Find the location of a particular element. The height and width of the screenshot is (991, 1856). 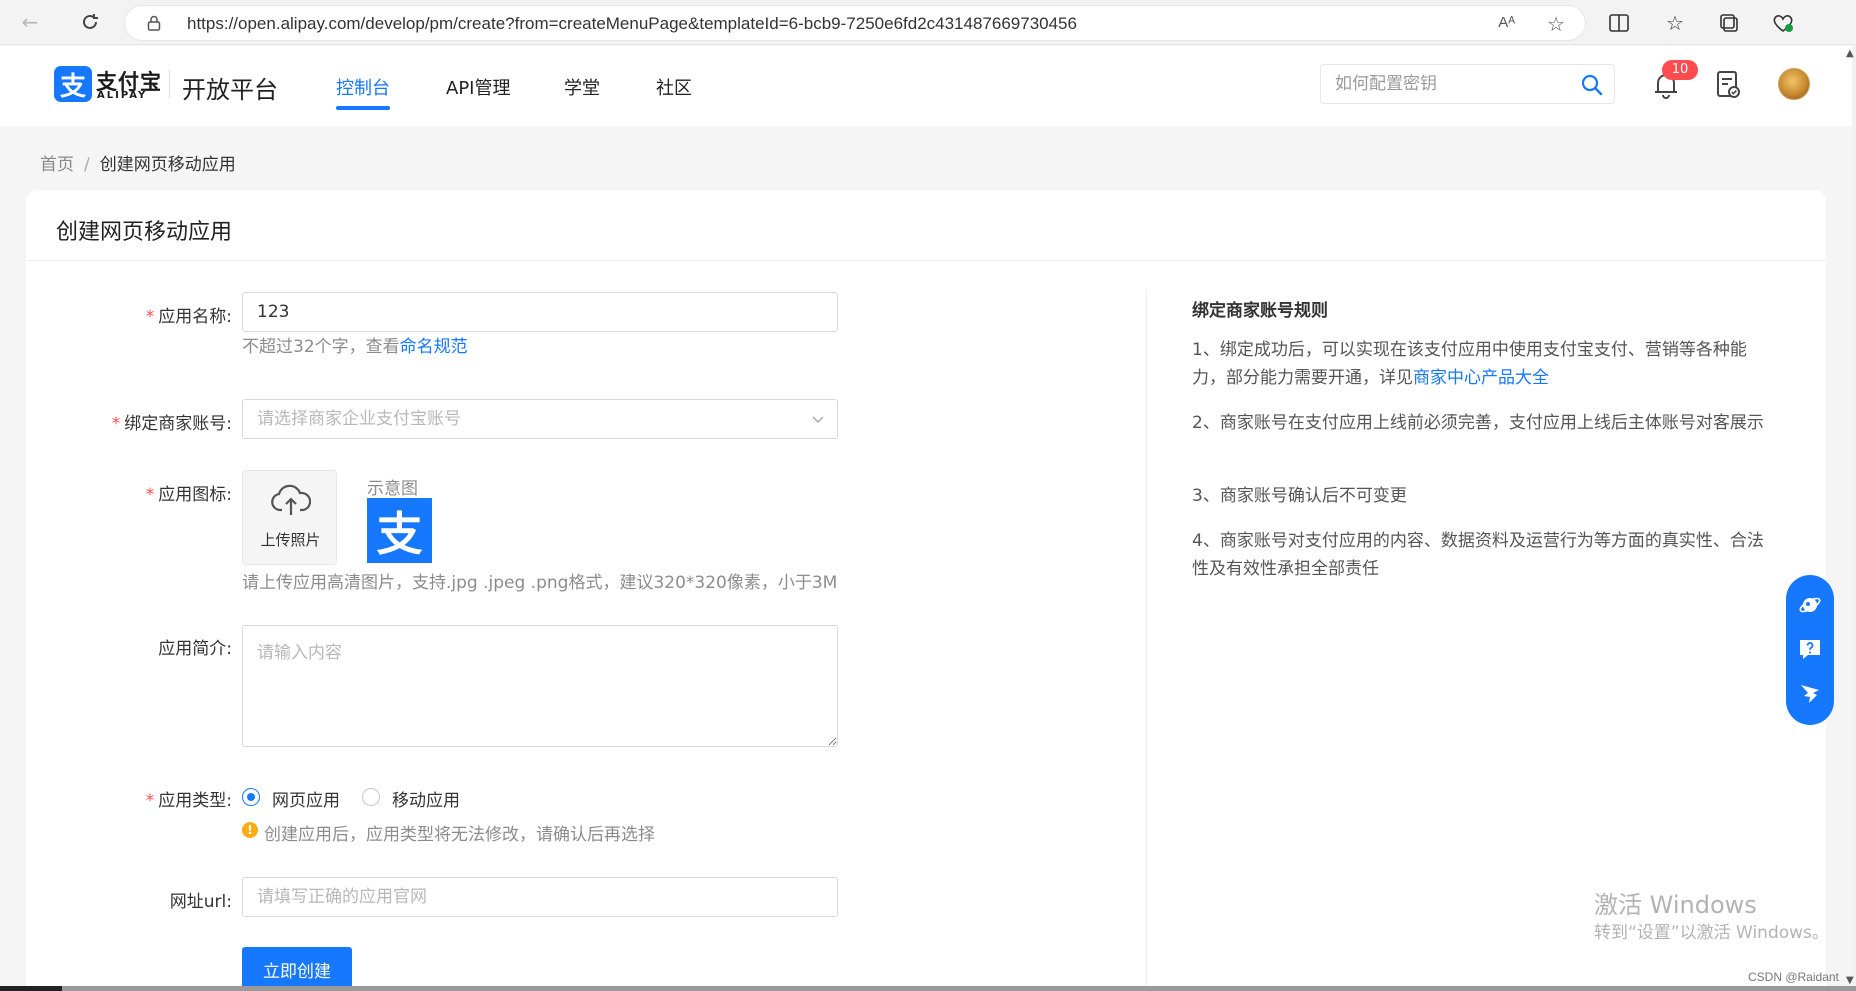

scroll-up-arrow-icon: ▲ is located at coordinates (1850, 53).